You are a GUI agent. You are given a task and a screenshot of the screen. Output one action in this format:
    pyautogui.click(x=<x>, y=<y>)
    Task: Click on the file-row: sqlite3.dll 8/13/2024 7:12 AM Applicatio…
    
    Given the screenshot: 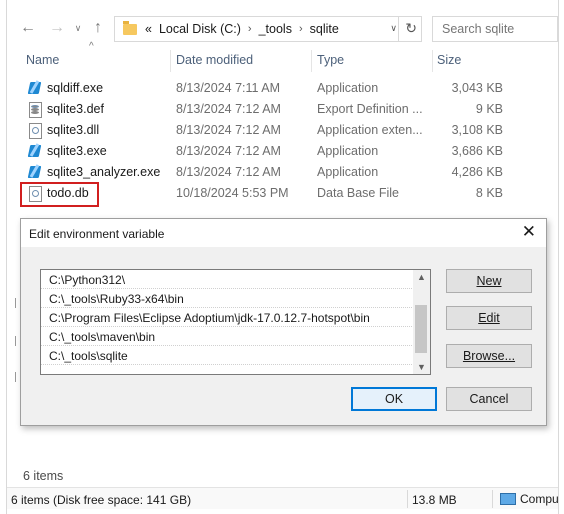 What is the action you would take?
    pyautogui.click(x=277, y=130)
    